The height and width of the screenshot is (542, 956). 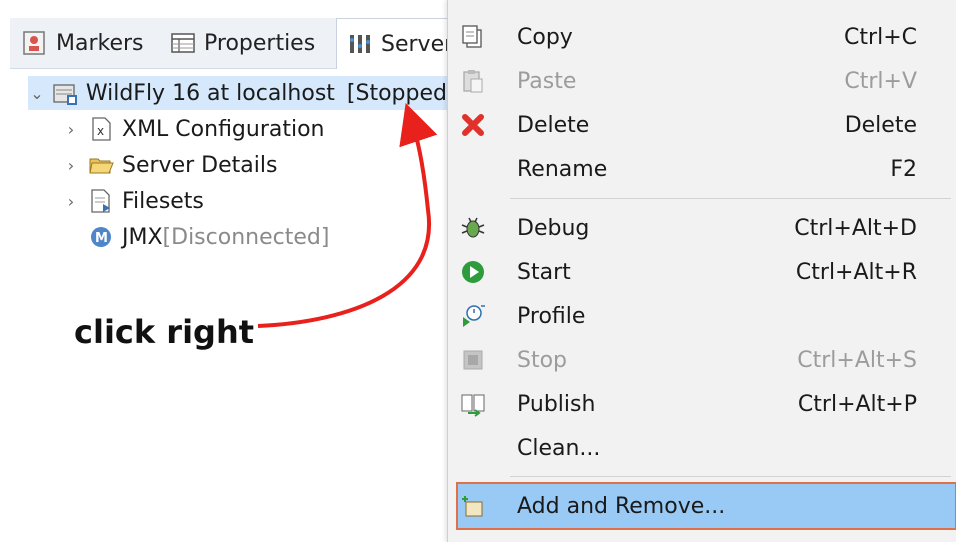 I want to click on view-tab-bar: Markers Properties Servers, so click(x=237, y=43).